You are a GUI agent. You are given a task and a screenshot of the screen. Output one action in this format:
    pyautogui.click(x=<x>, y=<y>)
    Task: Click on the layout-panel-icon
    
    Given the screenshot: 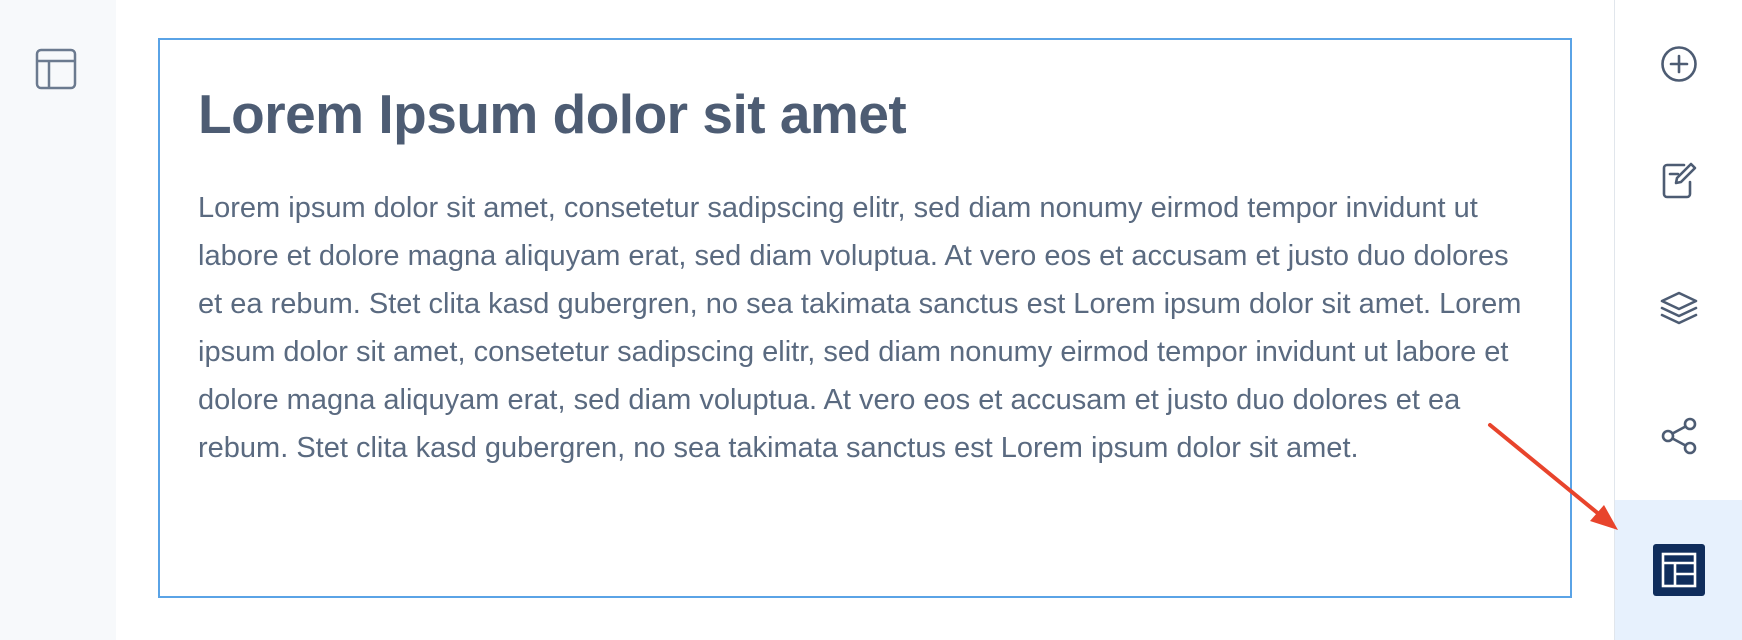 What is the action you would take?
    pyautogui.click(x=56, y=71)
    